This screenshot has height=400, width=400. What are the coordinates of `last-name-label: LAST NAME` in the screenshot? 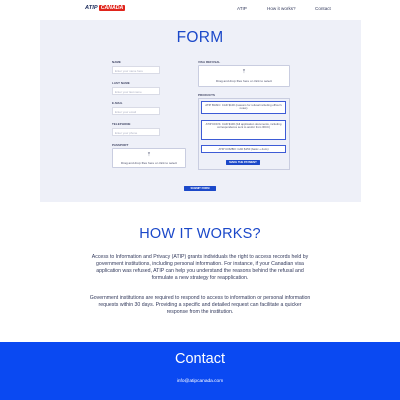 It's located at (121, 83).